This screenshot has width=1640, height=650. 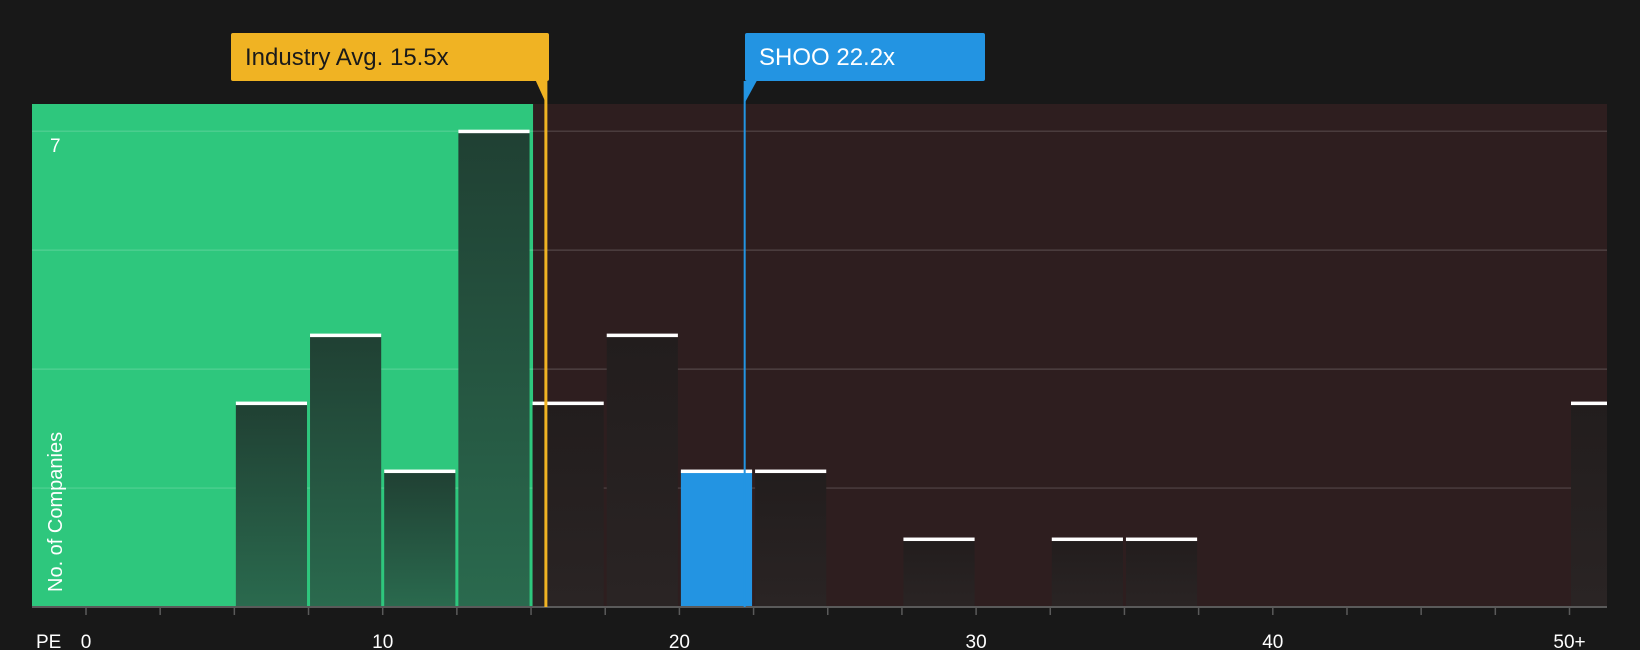 What do you see at coordinates (1569, 641) in the screenshot?
I see `x-tick-label: 50+` at bounding box center [1569, 641].